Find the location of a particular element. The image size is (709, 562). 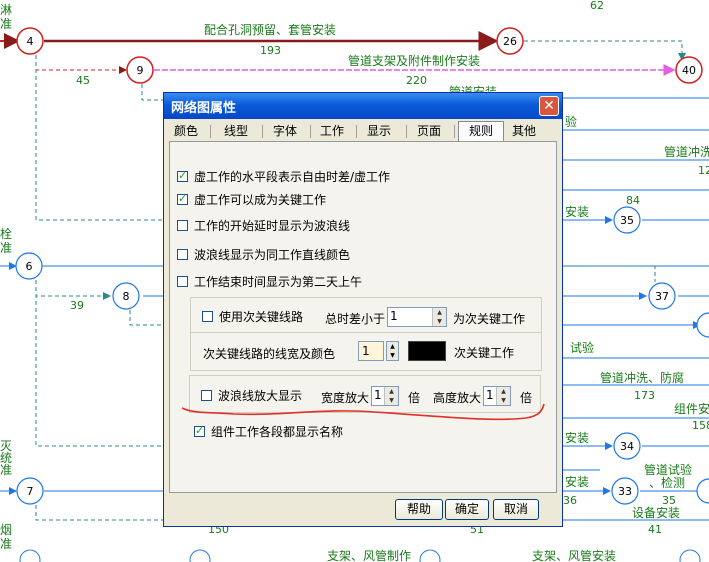

node: 37 is located at coordinates (662, 296).